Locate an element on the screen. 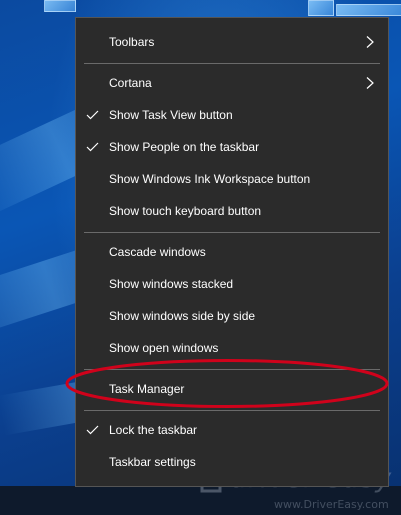  menu-item-label: Show Windows Ink Workspace button is located at coordinates (210, 179).